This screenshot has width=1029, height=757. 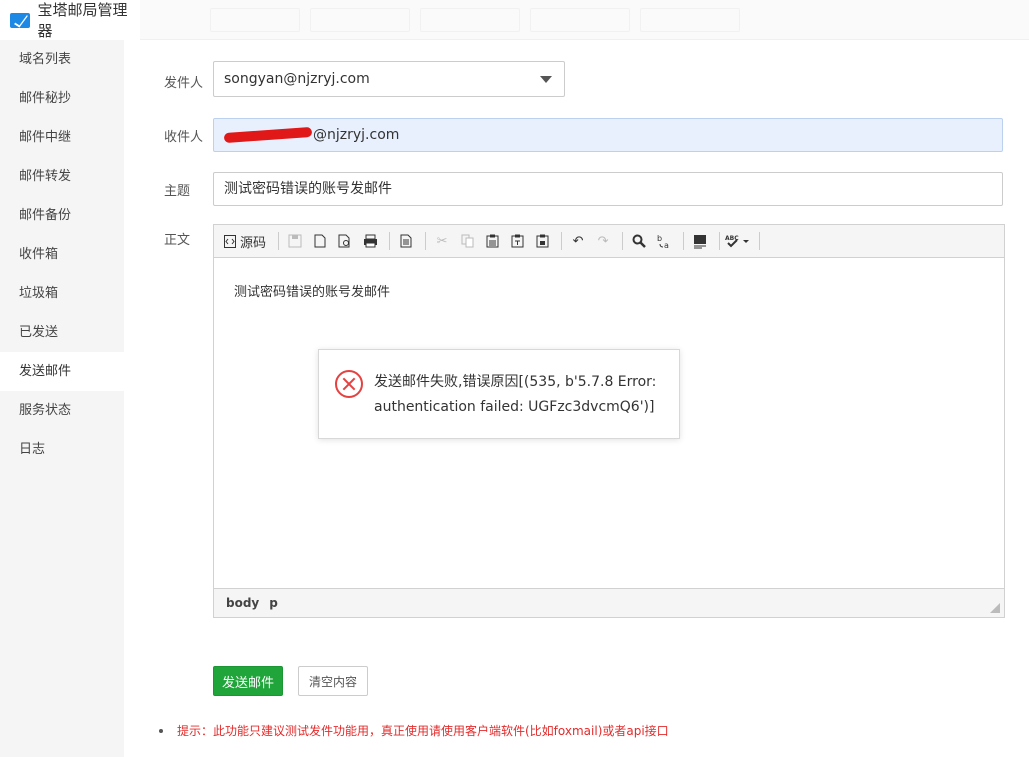 I want to click on background-tab-strip, so click(x=584, y=20).